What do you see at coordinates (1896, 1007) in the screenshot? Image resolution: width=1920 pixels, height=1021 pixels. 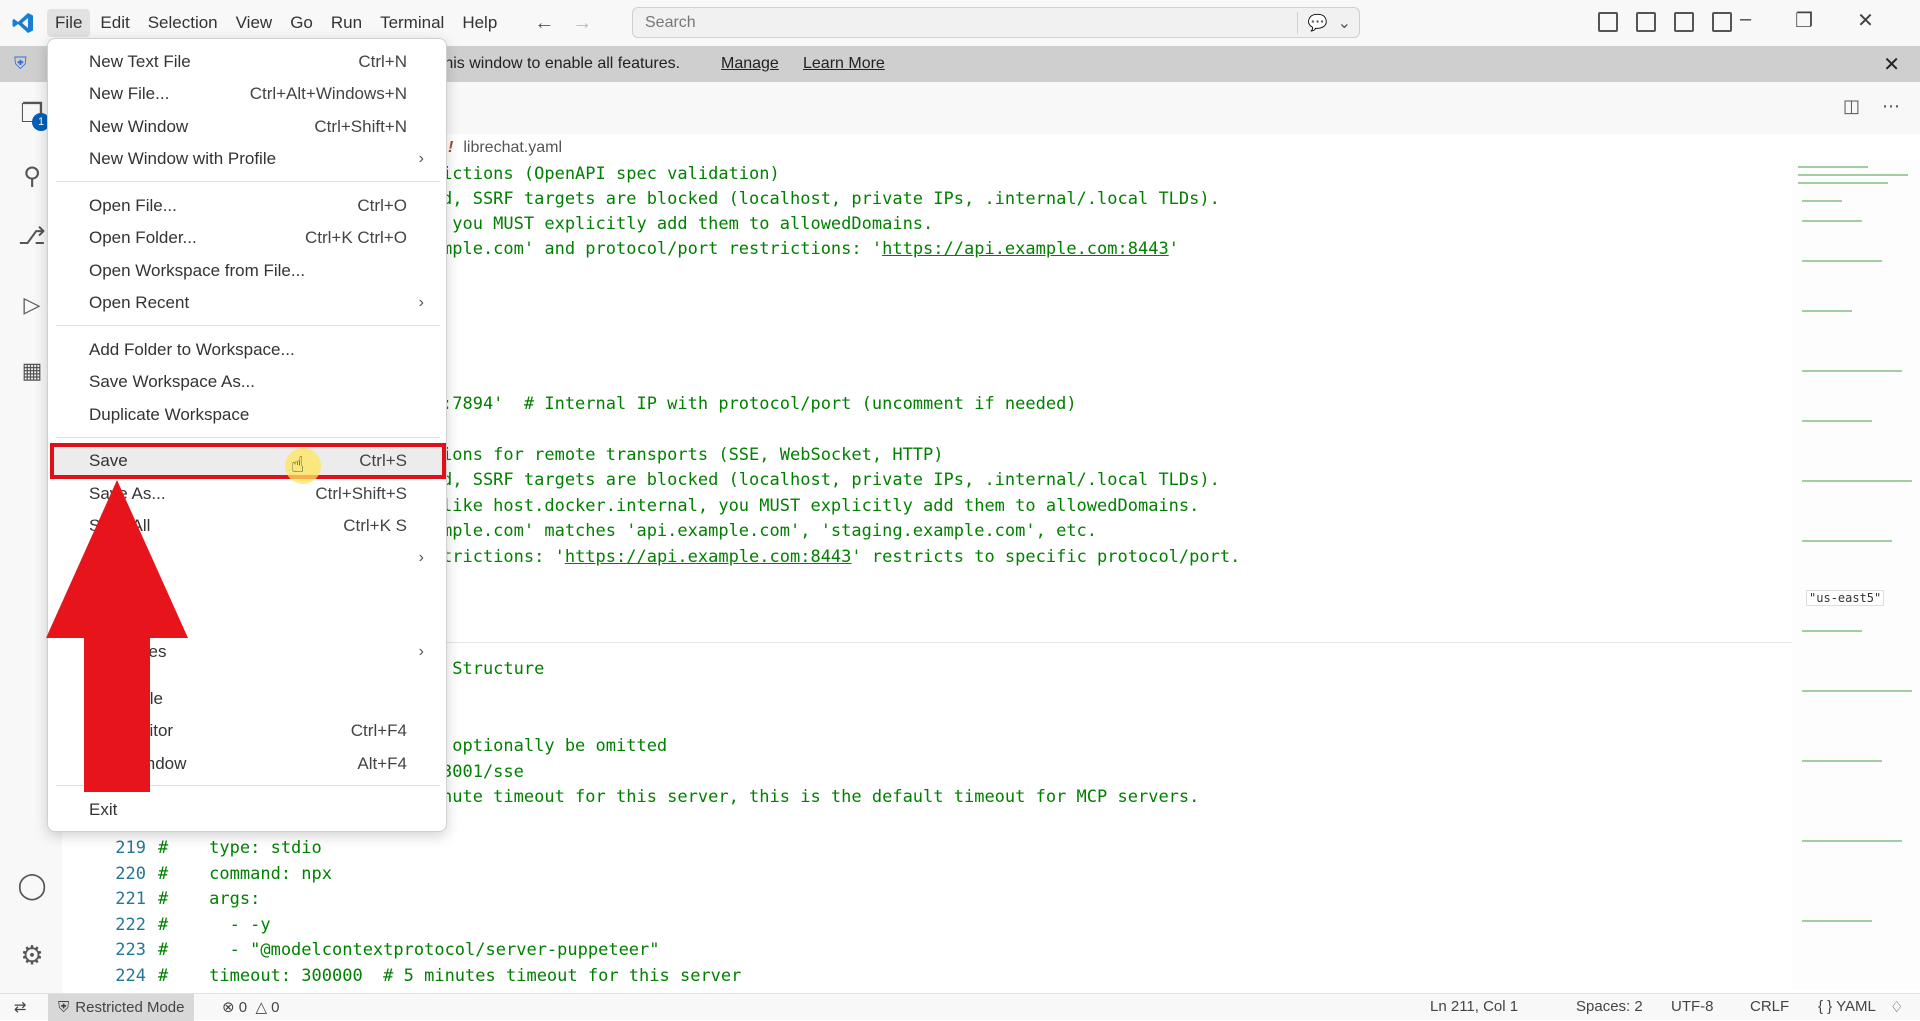 I see `bell-icon: ♢` at bounding box center [1896, 1007].